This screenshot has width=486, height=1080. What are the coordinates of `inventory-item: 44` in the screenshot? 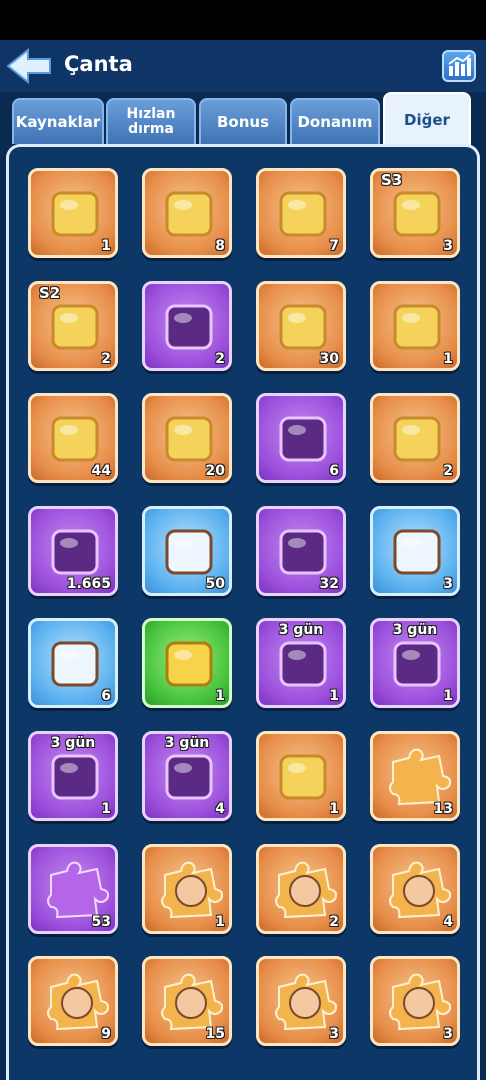 It's located at (73, 438).